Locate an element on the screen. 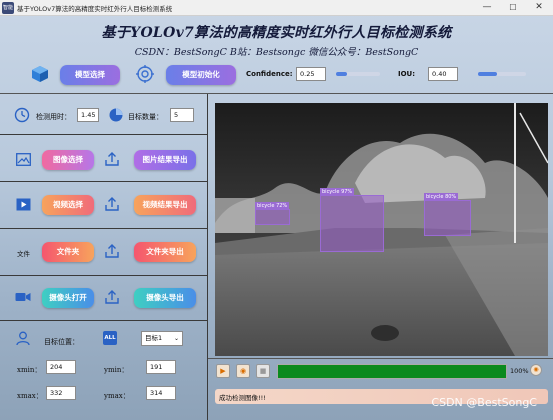  clock-icon is located at coordinates (22, 115).